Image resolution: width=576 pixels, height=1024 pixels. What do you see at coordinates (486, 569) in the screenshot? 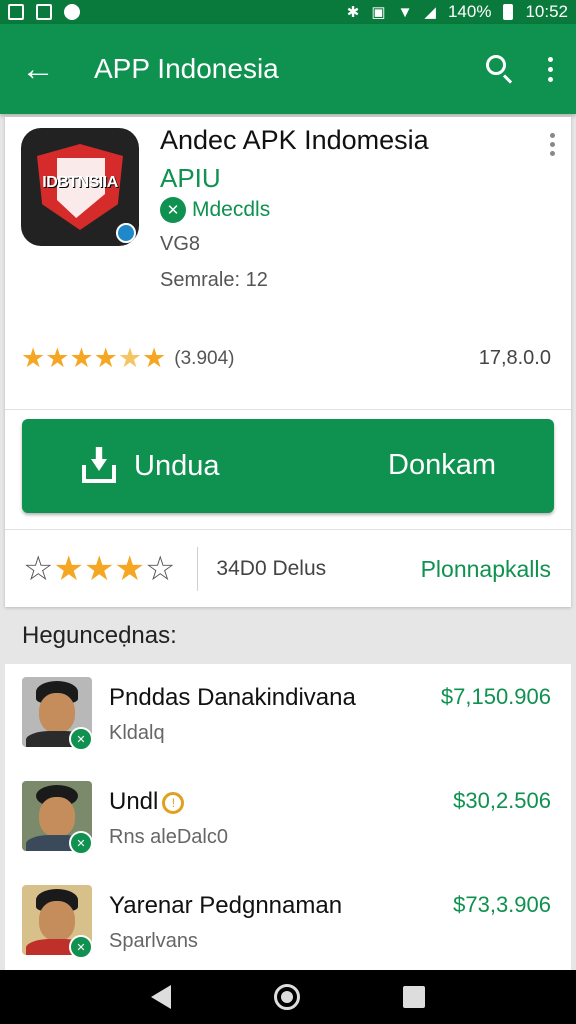
I see `reviews-link: Plonnapkalls` at bounding box center [486, 569].